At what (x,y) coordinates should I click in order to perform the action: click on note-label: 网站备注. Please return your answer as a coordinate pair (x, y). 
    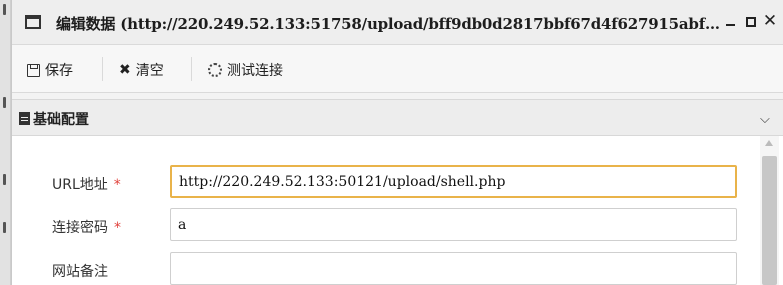
    Looking at the image, I should click on (80, 271).